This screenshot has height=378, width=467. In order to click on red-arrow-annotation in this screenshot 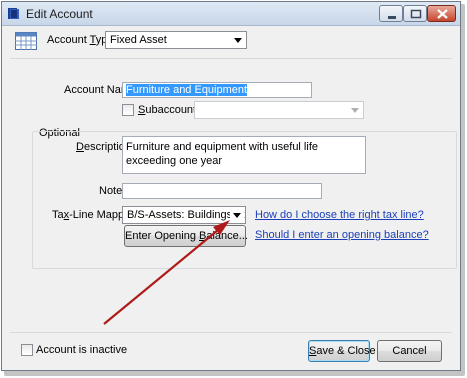, I will do `click(166, 272)`.